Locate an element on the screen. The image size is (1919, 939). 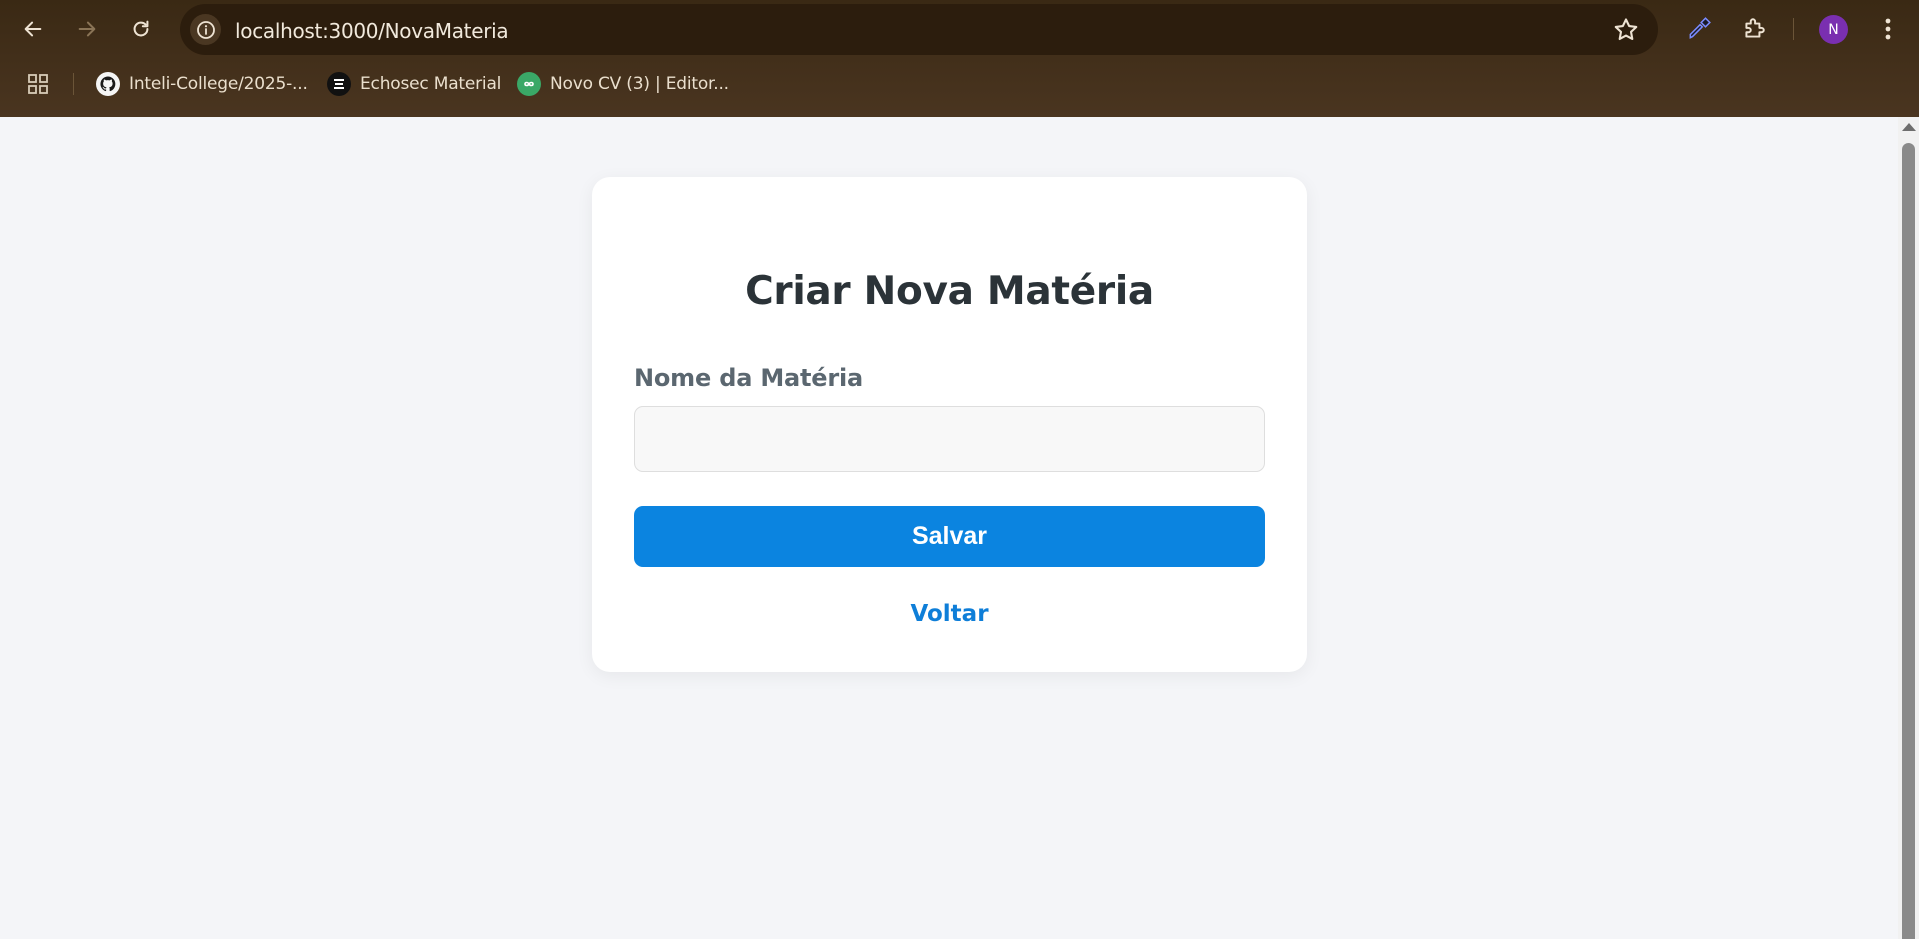
reload-icon is located at coordinates (141, 28).